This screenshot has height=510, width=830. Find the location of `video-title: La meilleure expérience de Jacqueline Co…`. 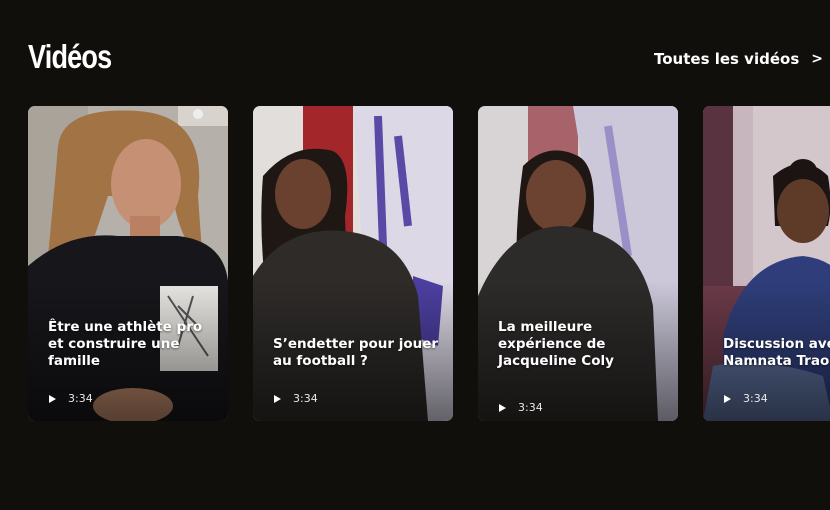

video-title: La meilleure expérience de Jacqueline Co… is located at coordinates (556, 344).